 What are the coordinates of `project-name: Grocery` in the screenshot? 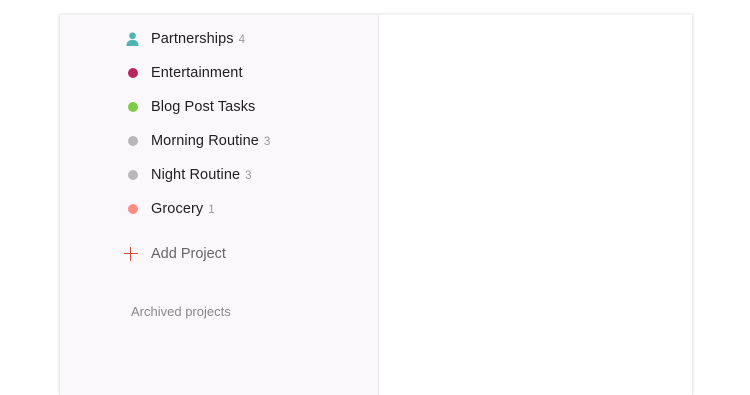 It's located at (177, 209).